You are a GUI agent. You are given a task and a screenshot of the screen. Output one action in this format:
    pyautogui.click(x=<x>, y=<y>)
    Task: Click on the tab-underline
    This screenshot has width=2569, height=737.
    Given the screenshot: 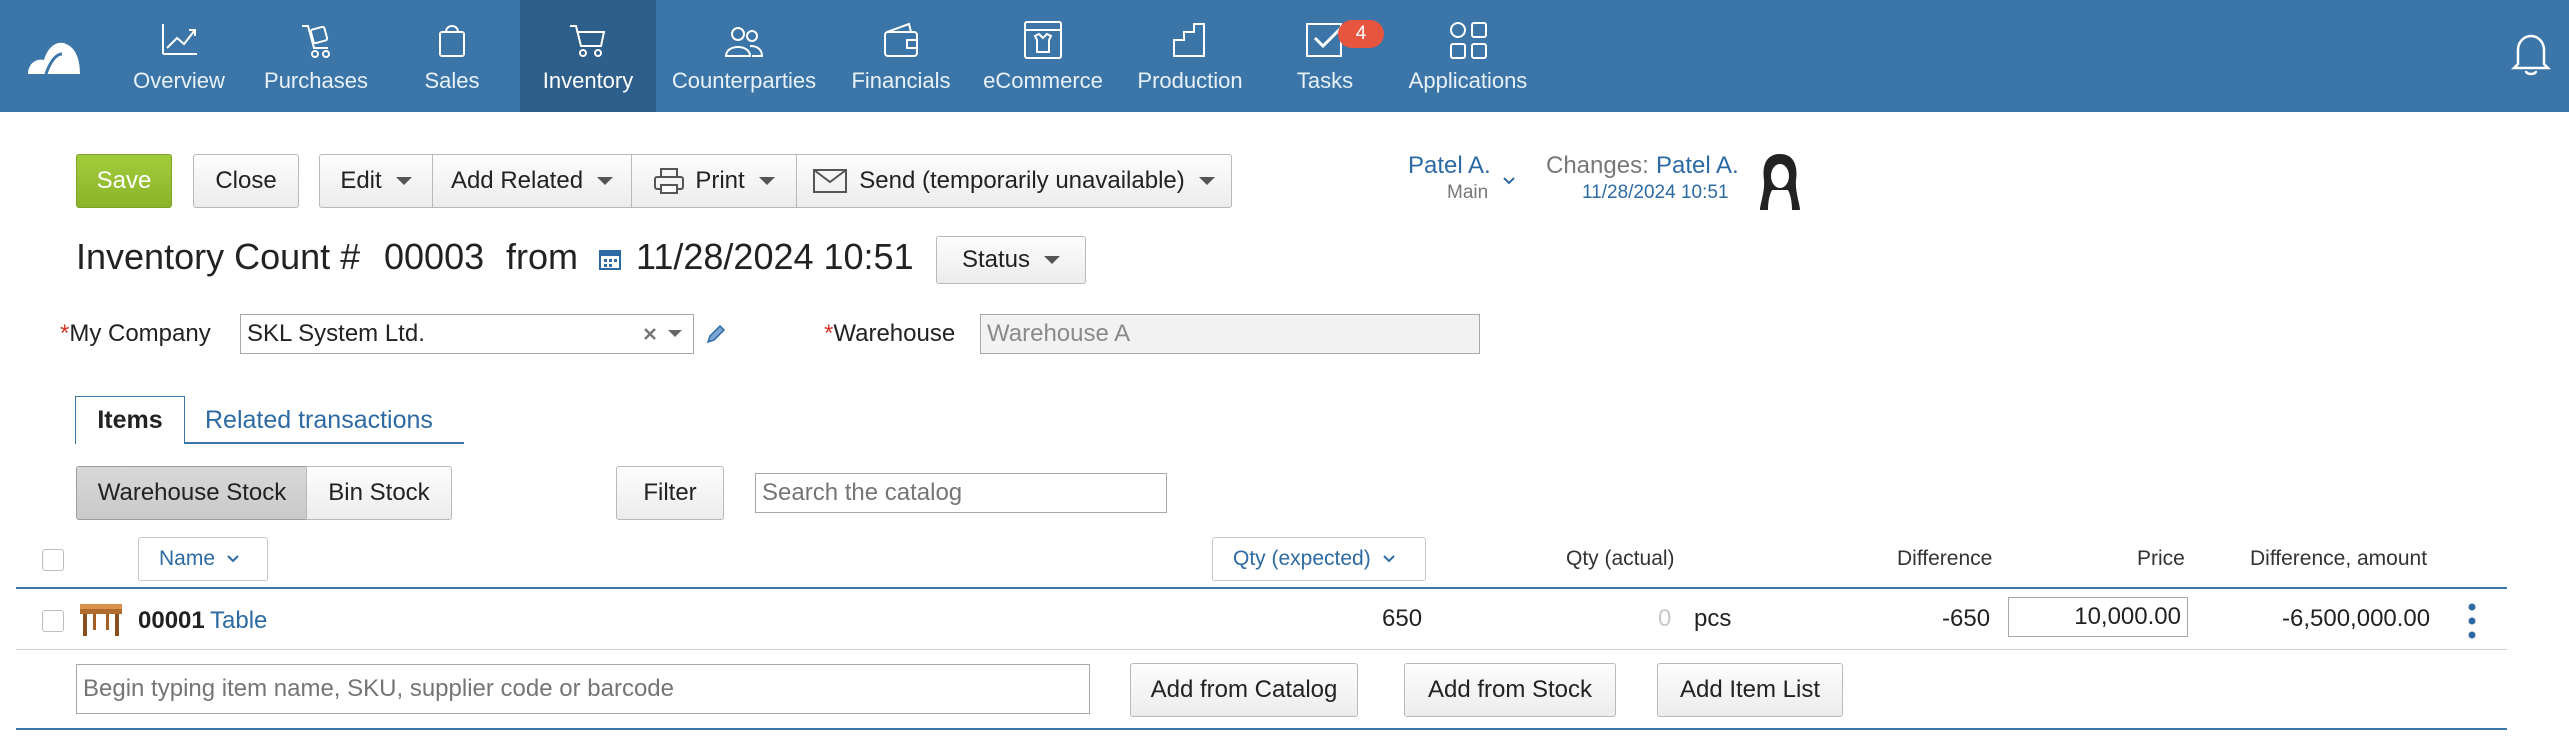 What is the action you would take?
    pyautogui.click(x=324, y=443)
    